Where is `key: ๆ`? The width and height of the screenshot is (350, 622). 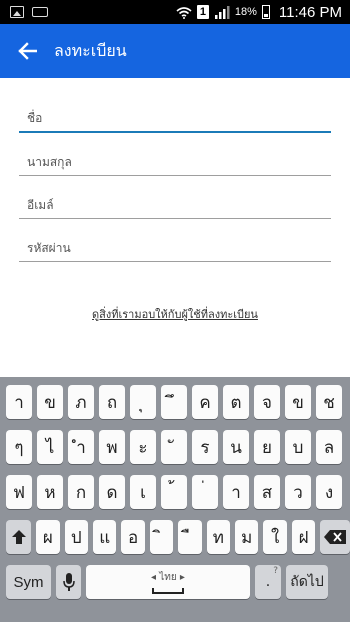 key: ๆ is located at coordinates (19, 447).